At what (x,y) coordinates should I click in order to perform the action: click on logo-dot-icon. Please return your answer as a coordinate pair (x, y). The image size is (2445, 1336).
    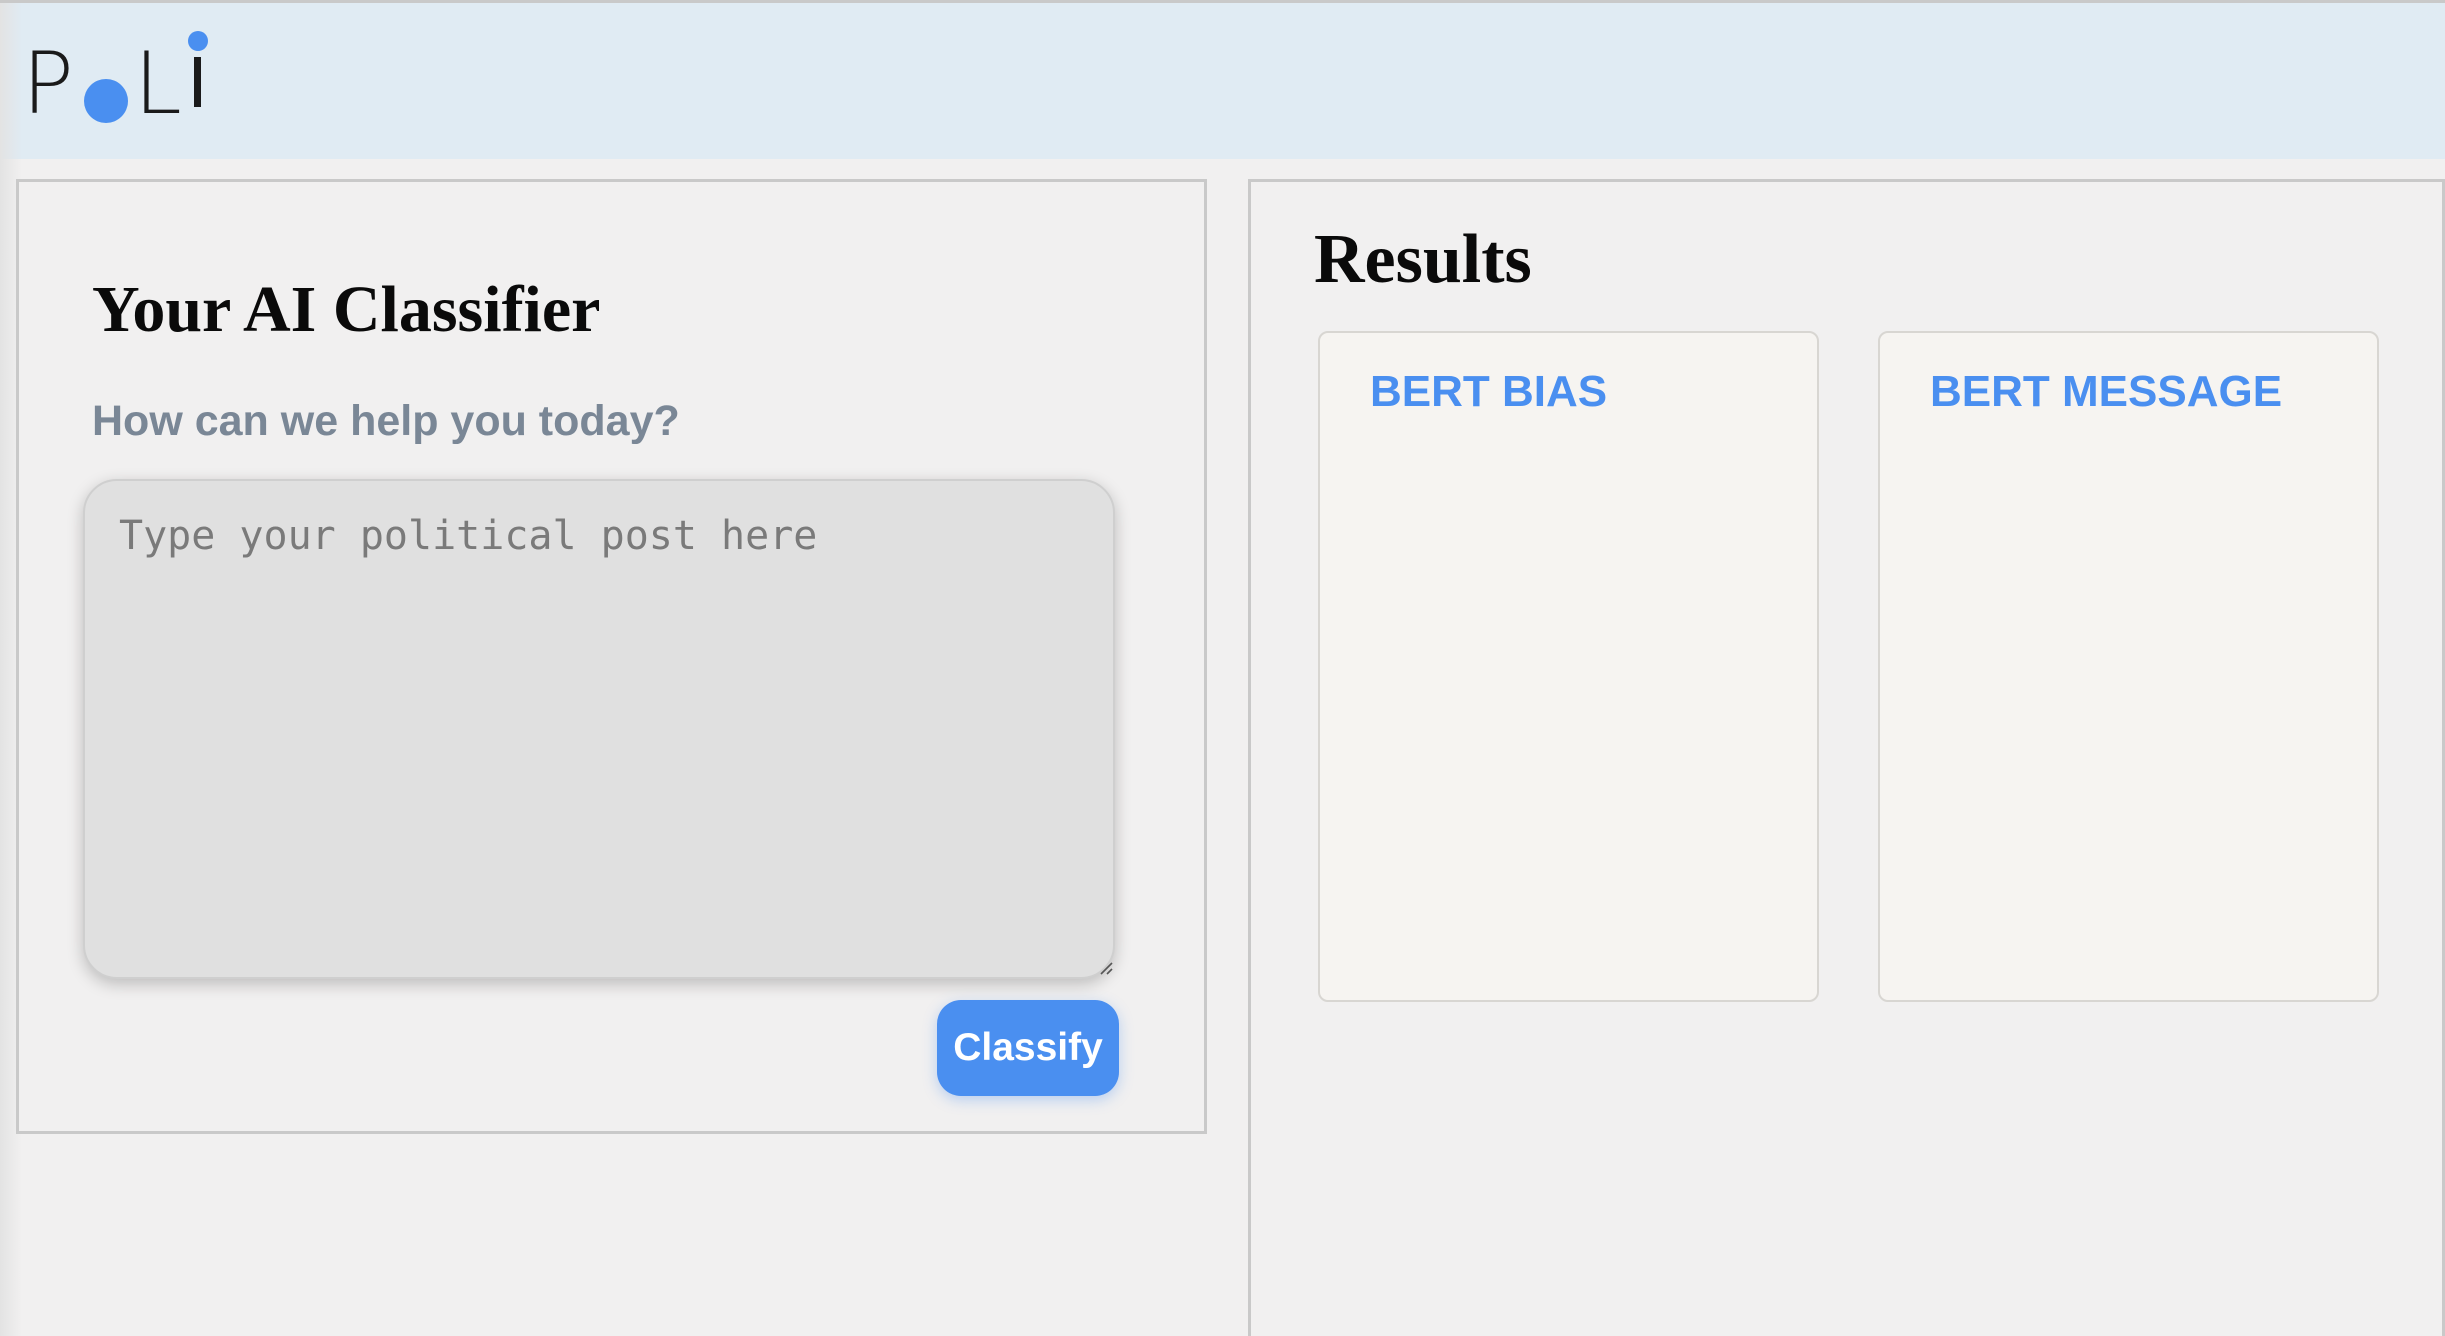
    Looking at the image, I should click on (105, 101).